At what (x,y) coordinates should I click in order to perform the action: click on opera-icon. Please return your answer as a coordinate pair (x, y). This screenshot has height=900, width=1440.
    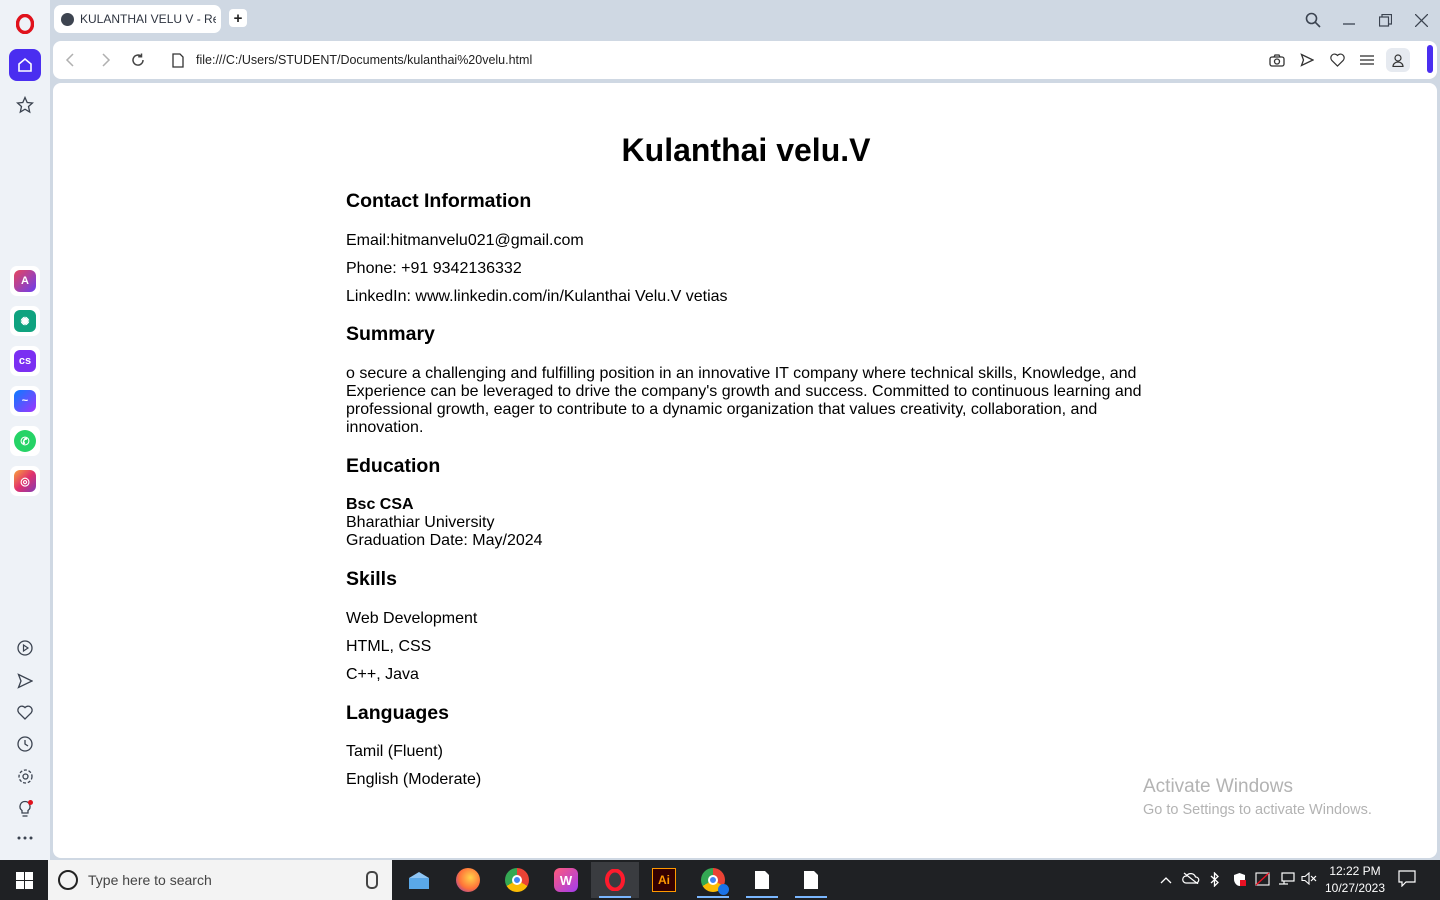
    Looking at the image, I should click on (615, 880).